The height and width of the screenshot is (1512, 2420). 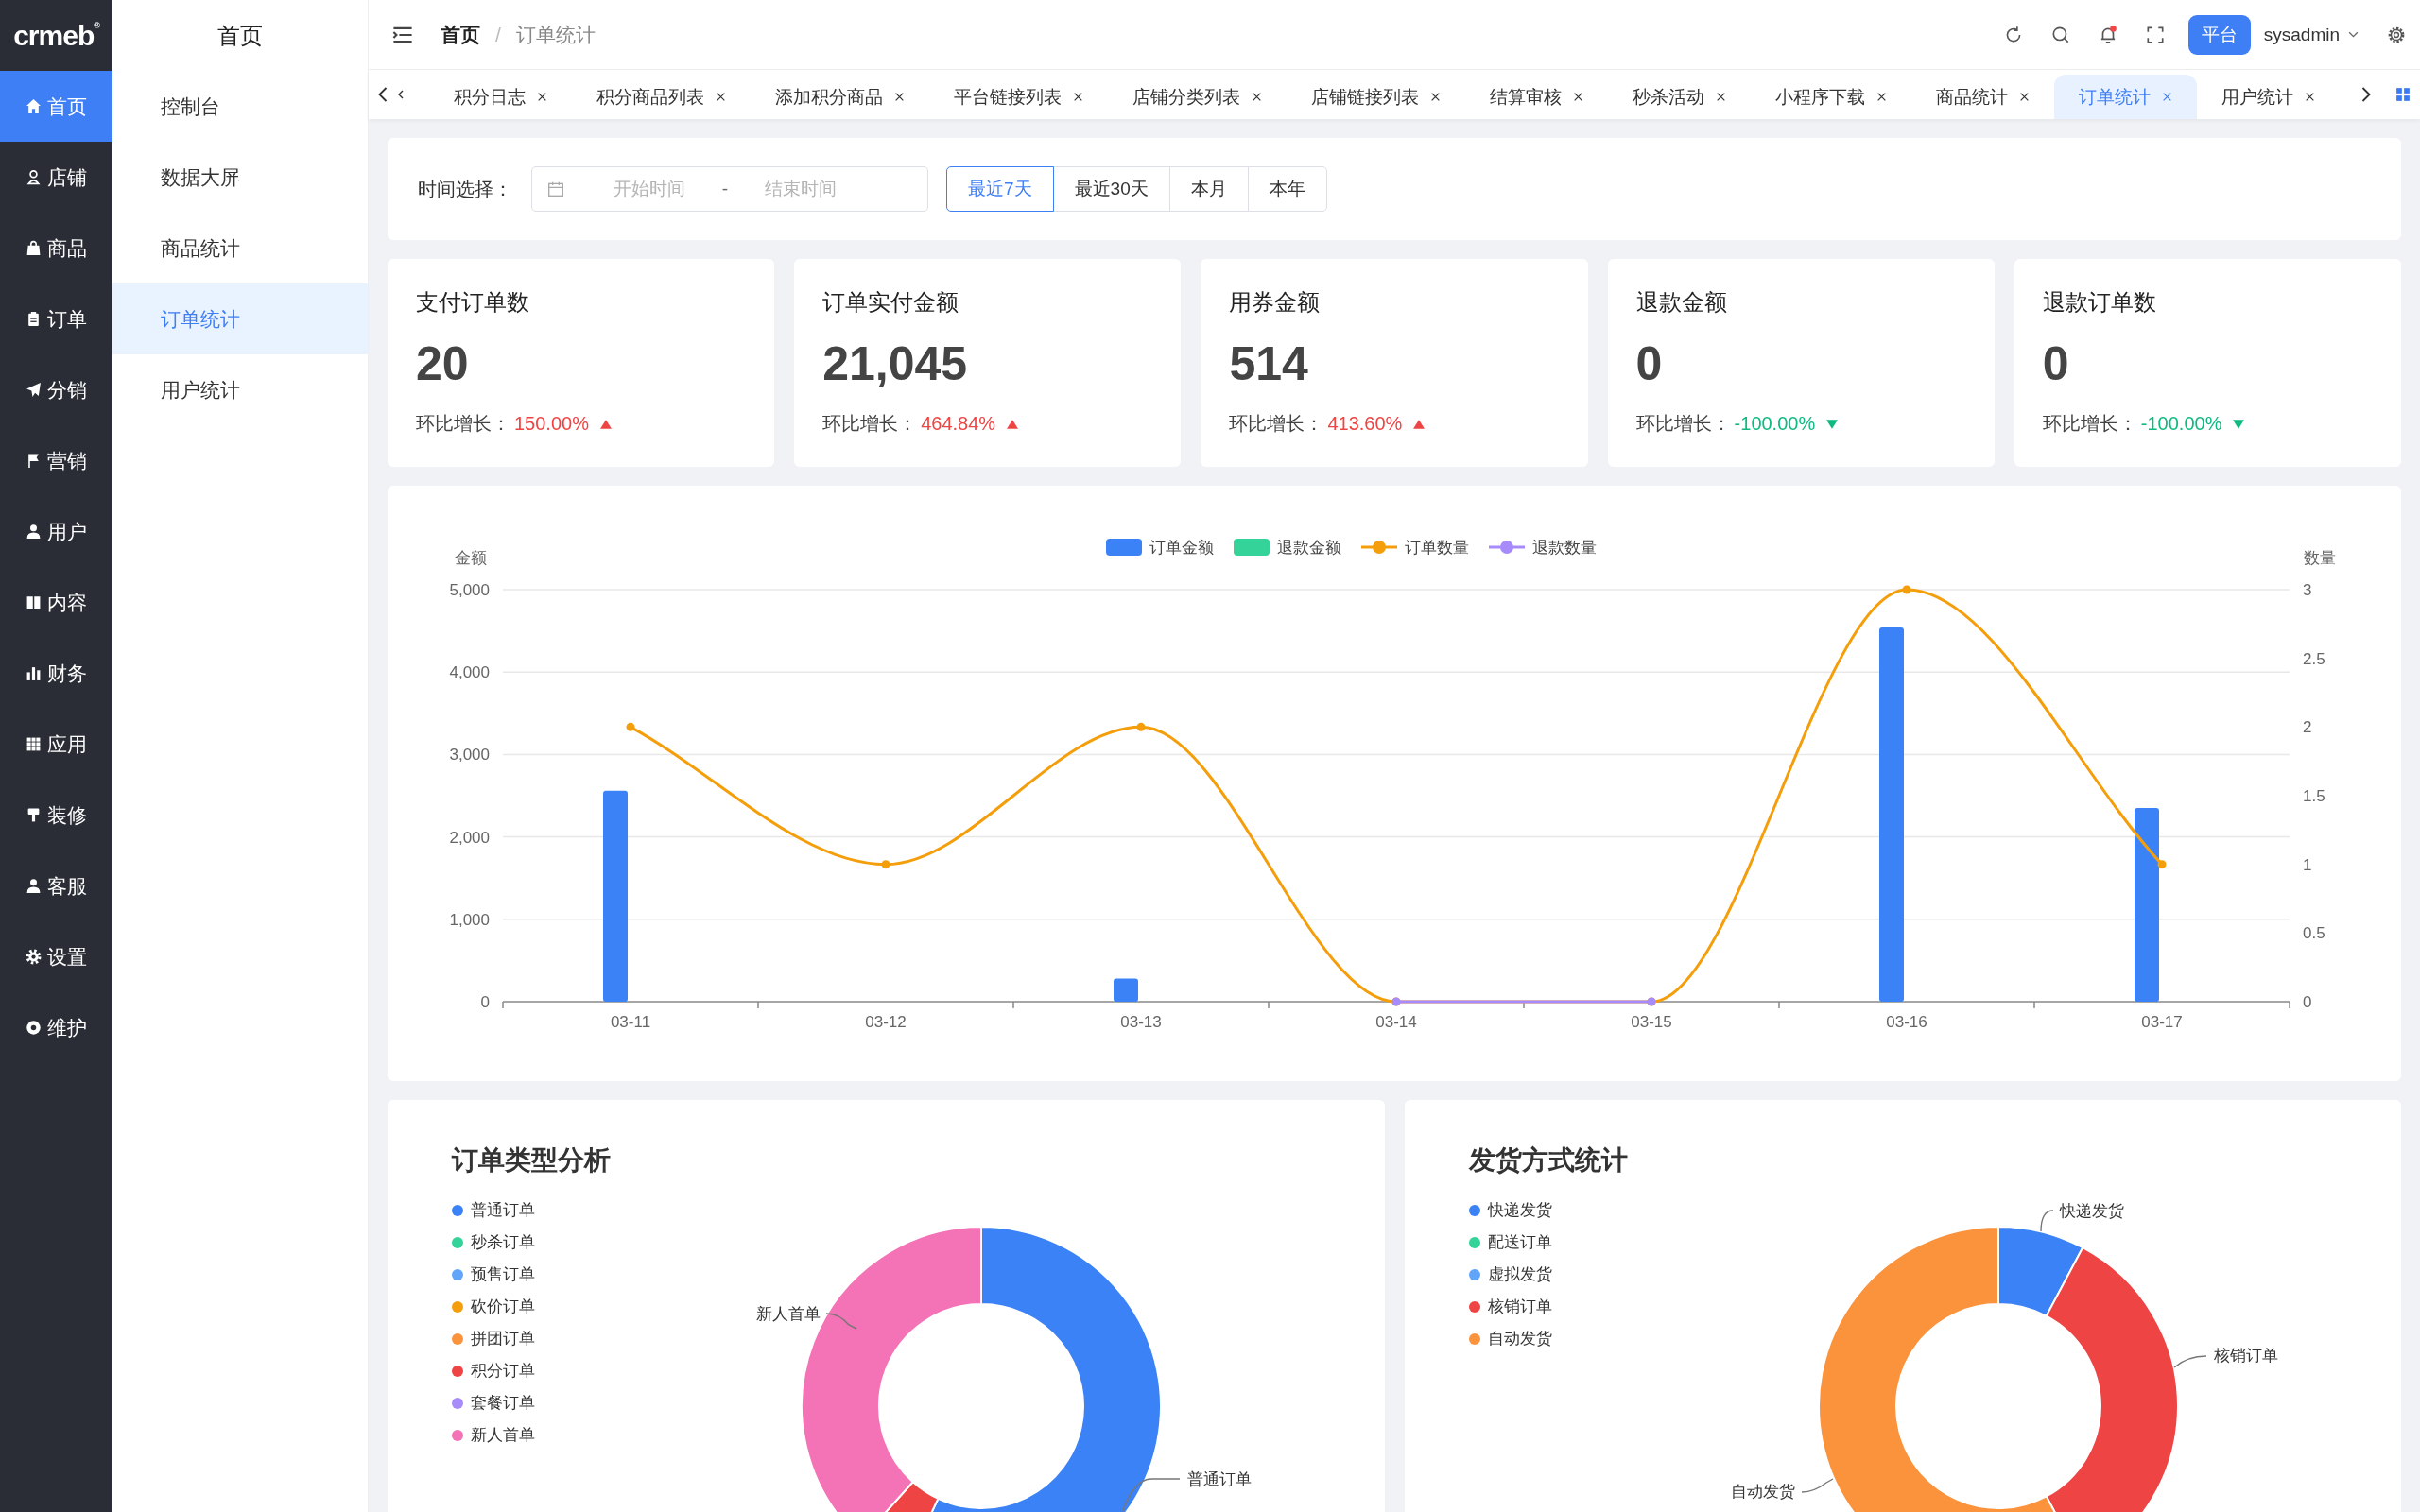 What do you see at coordinates (2268, 97) in the screenshot?
I see `tab: 用户统计` at bounding box center [2268, 97].